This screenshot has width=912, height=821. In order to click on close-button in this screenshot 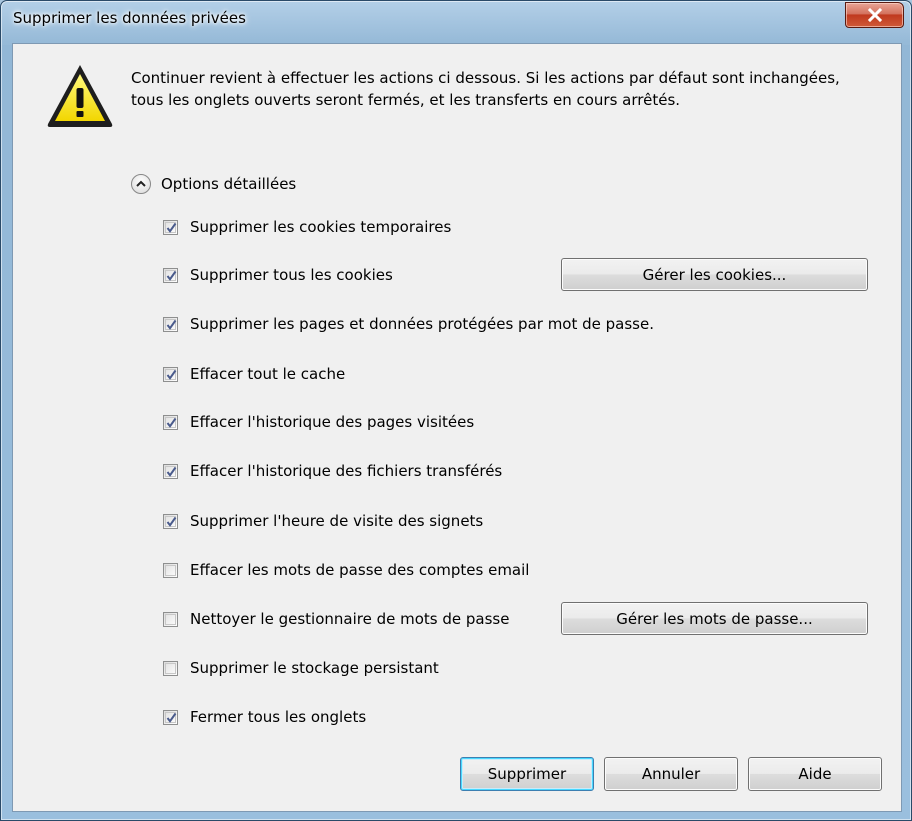, I will do `click(874, 15)`.